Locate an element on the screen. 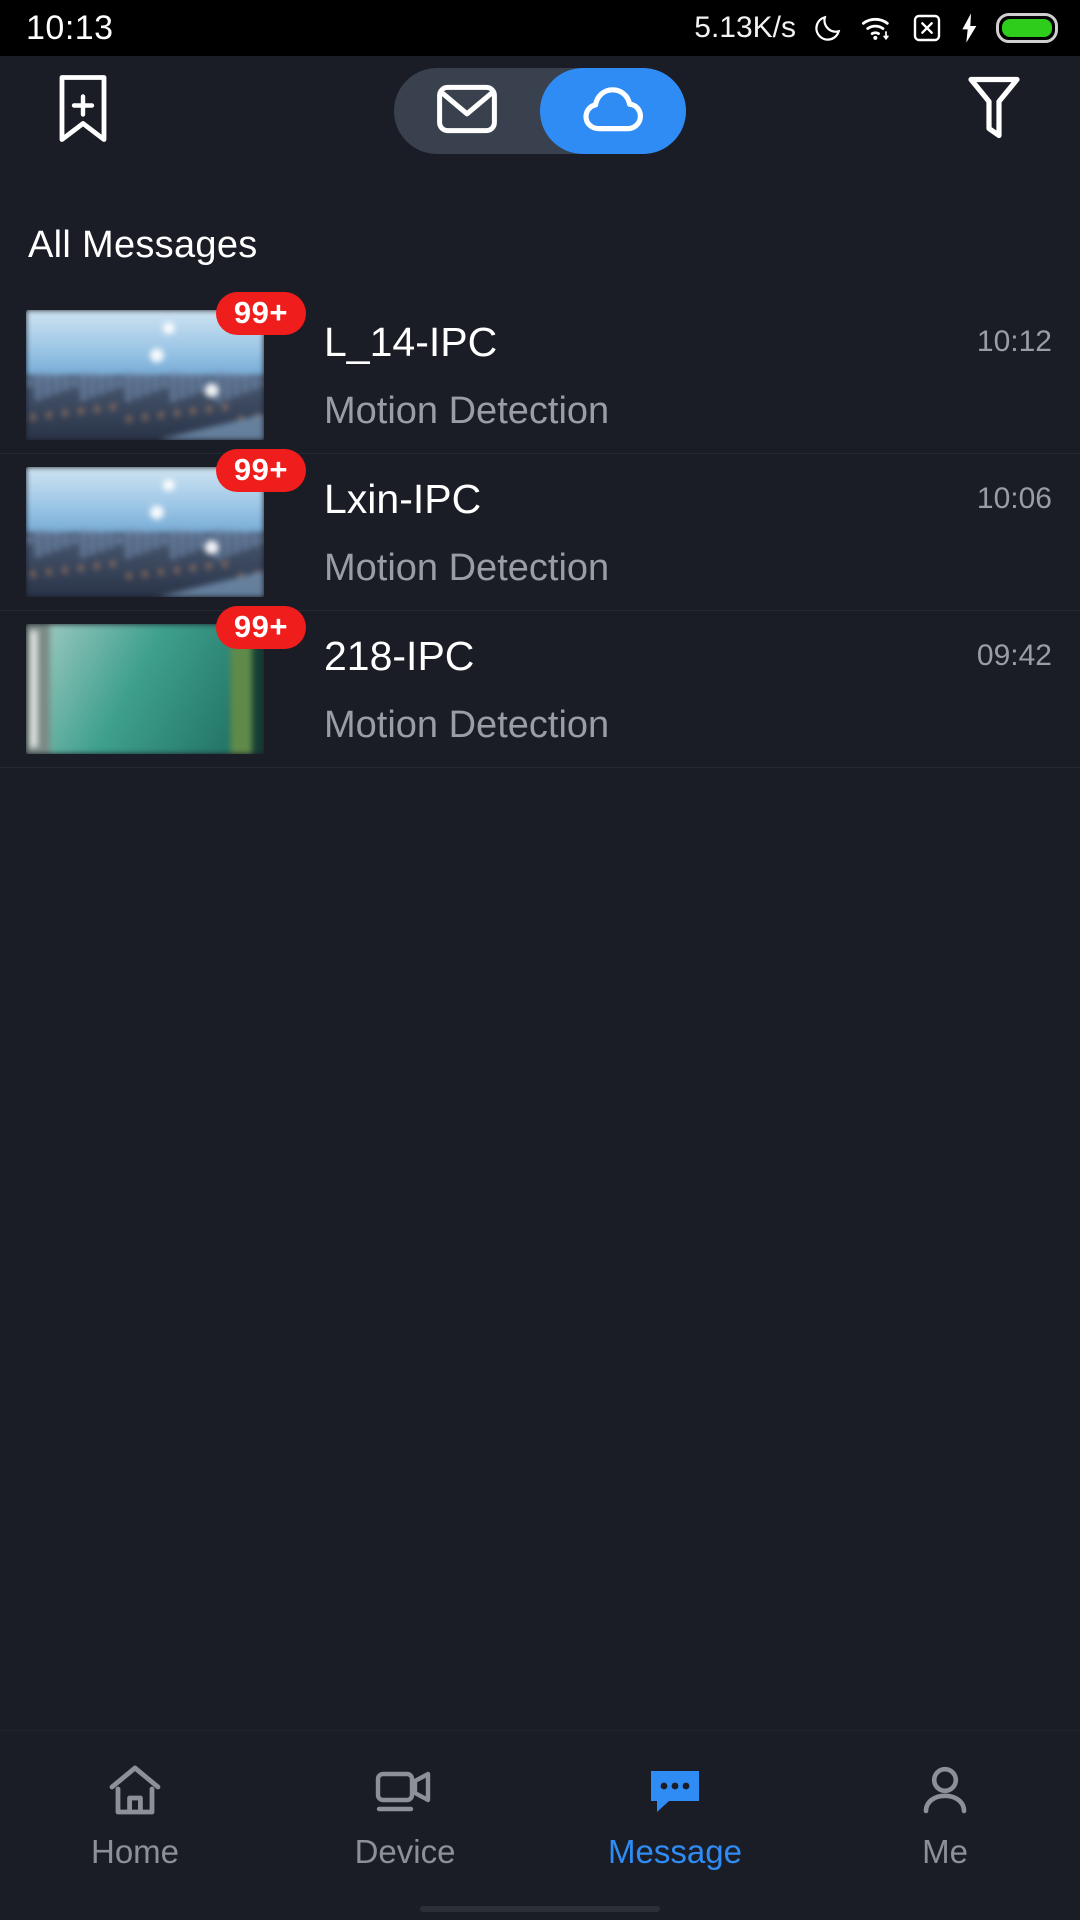  do-not-disturb-moon-icon is located at coordinates (828, 28).